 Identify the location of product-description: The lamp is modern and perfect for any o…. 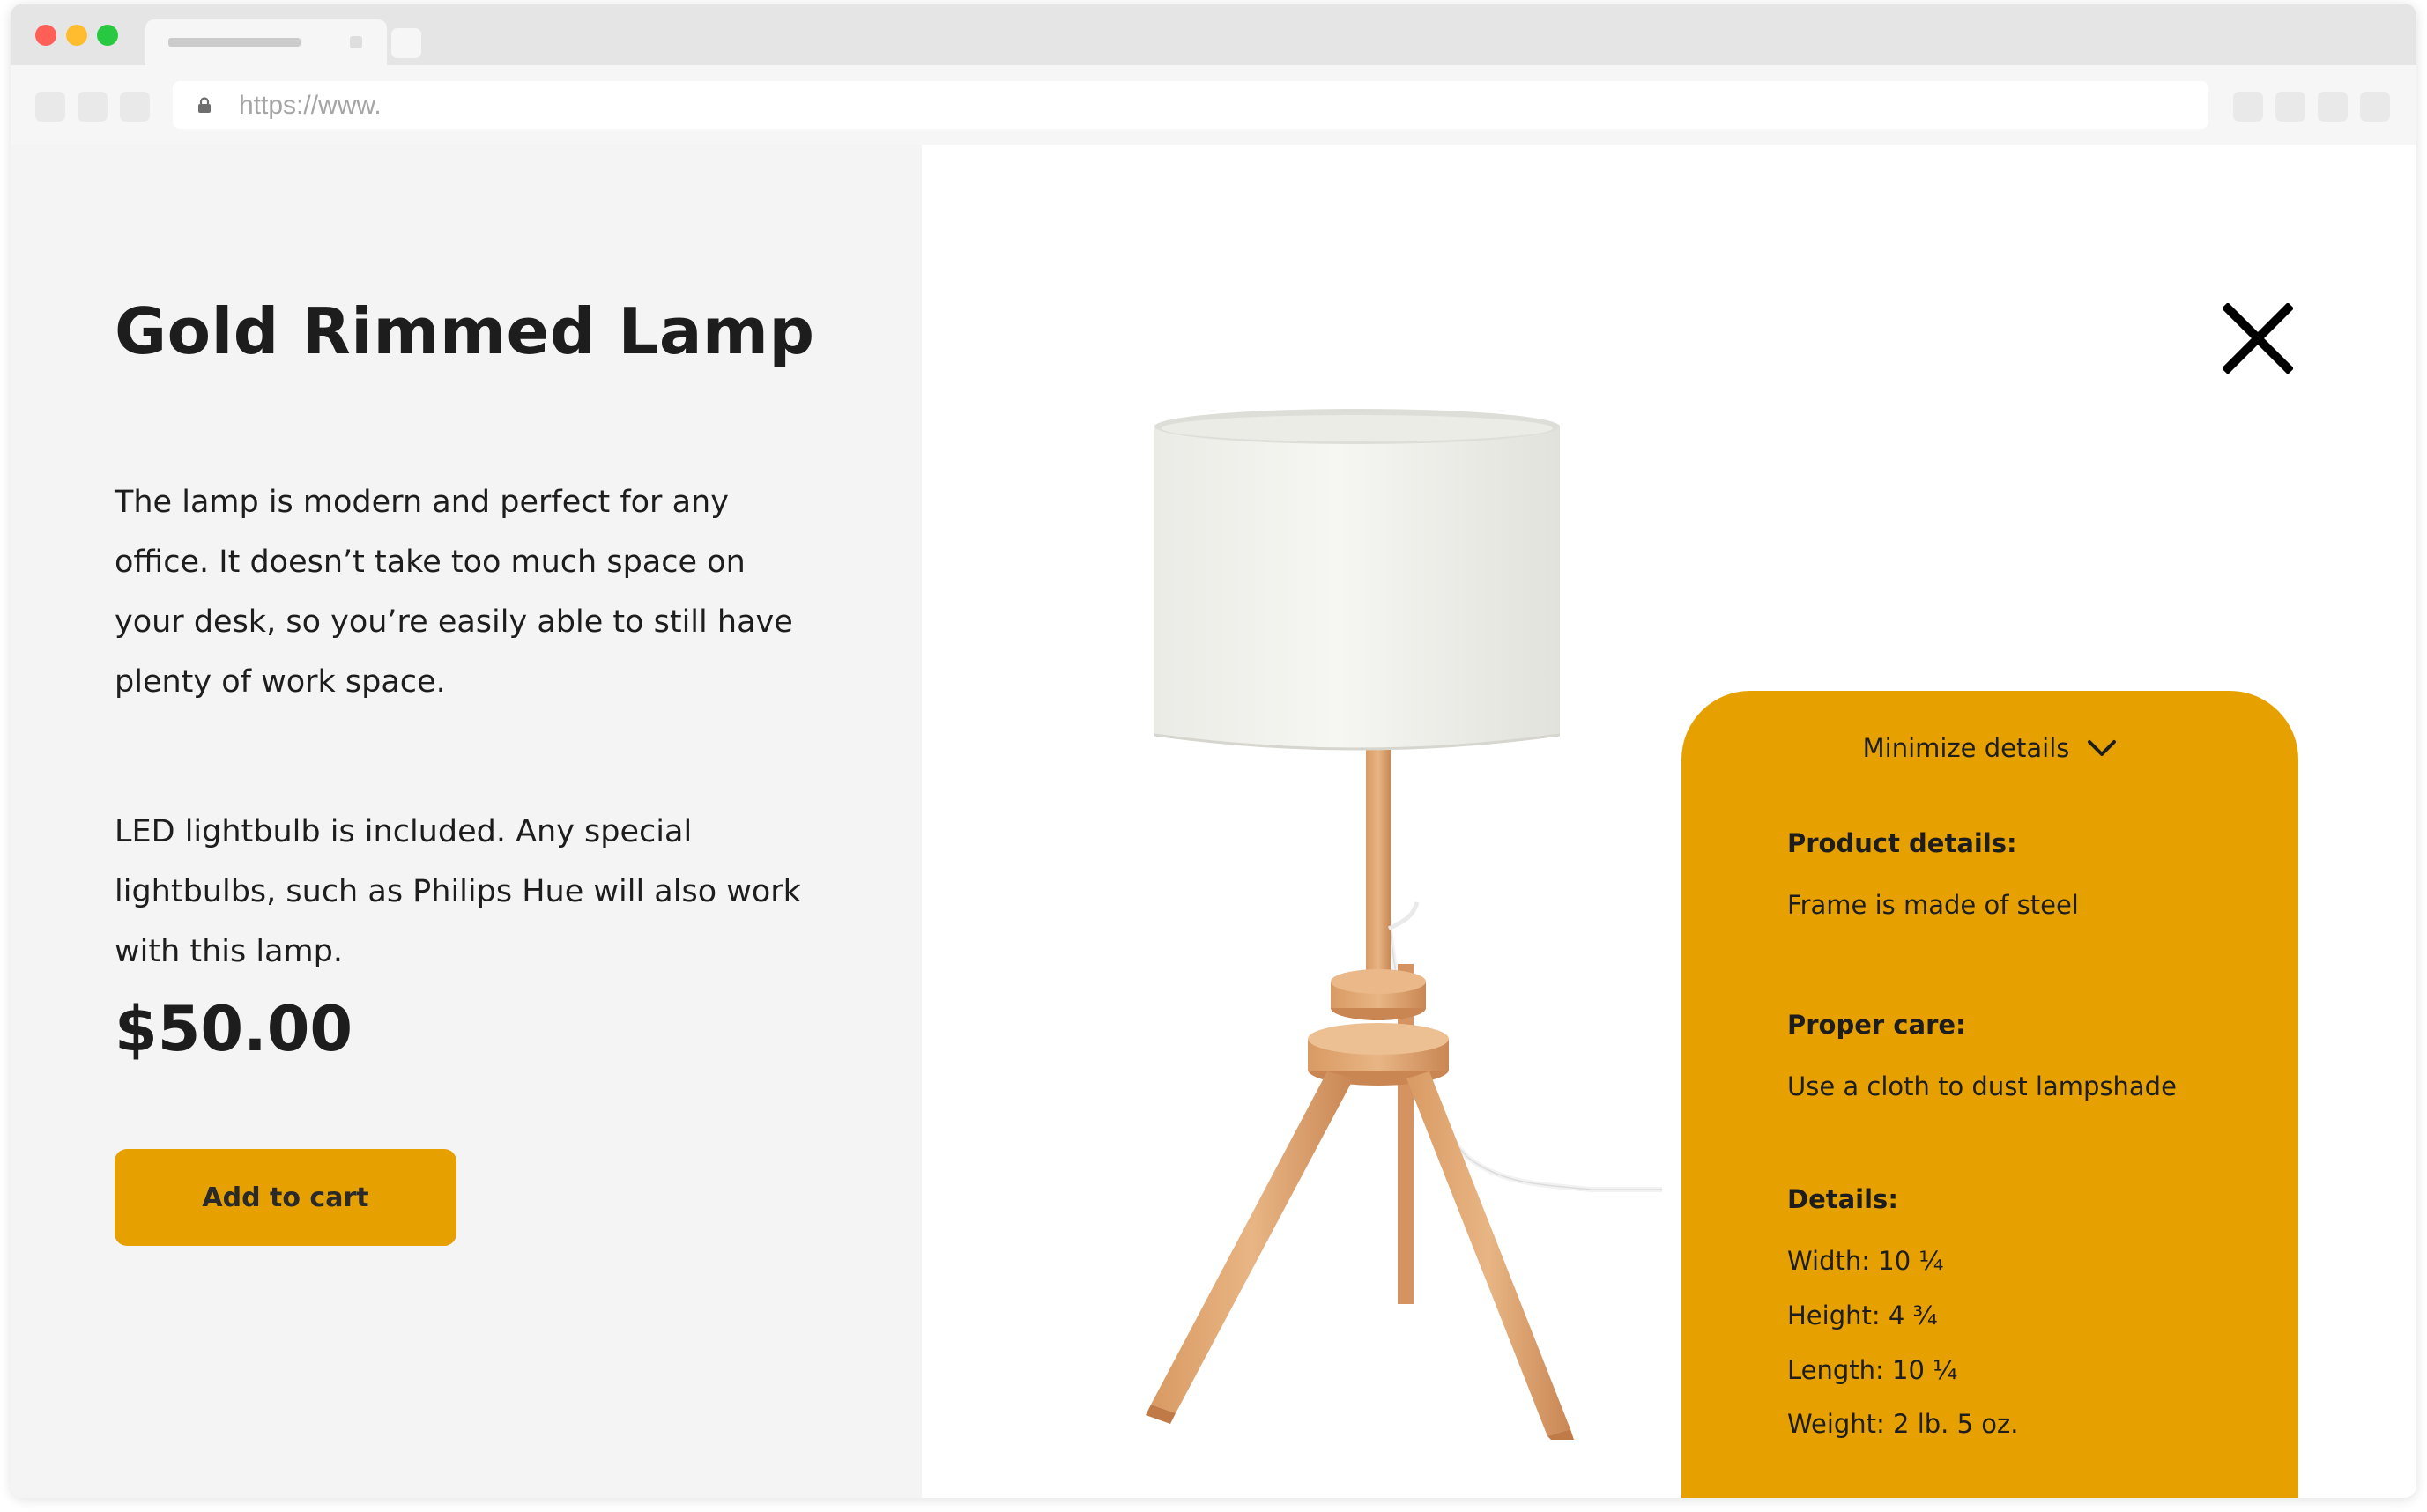
(454, 592).